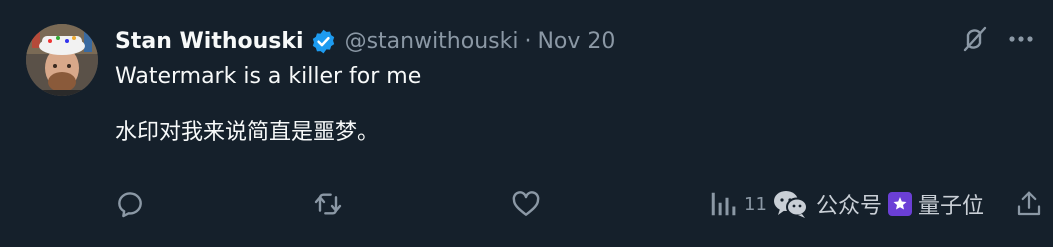  Describe the element at coordinates (755, 204) in the screenshot. I see `views-count: 11` at that location.